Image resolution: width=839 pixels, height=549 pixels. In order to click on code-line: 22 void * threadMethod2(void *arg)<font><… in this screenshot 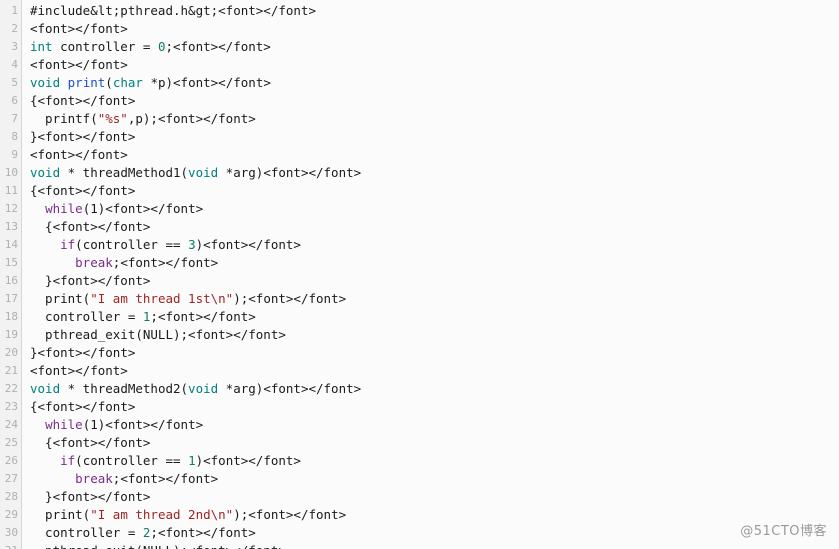, I will do `click(419, 389)`.